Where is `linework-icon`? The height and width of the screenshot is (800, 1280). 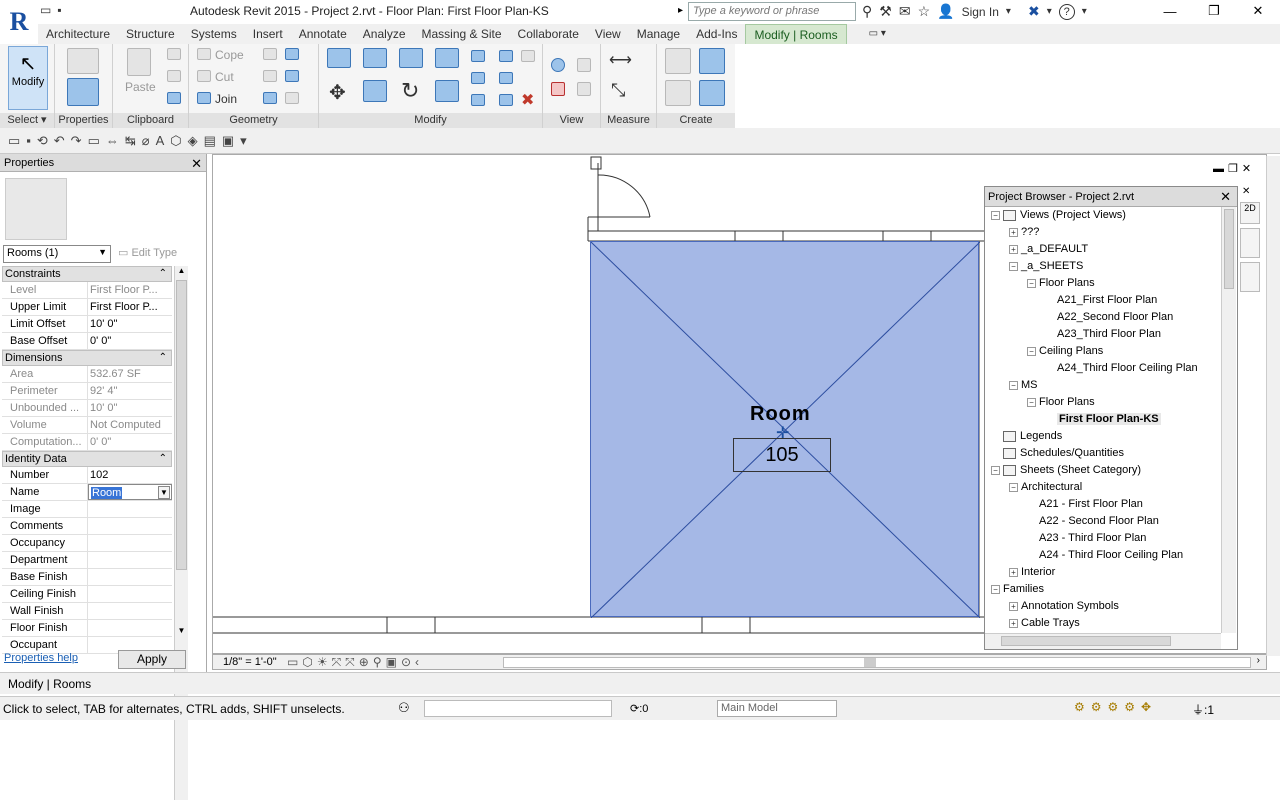 linework-icon is located at coordinates (558, 89).